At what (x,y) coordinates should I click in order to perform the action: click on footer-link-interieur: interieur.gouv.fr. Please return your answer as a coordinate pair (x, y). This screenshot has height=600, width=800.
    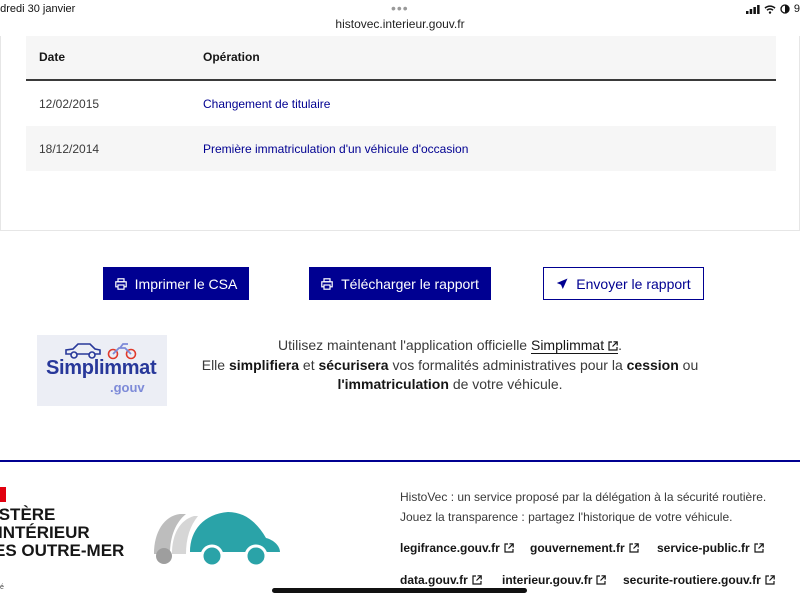
    Looking at the image, I should click on (554, 580).